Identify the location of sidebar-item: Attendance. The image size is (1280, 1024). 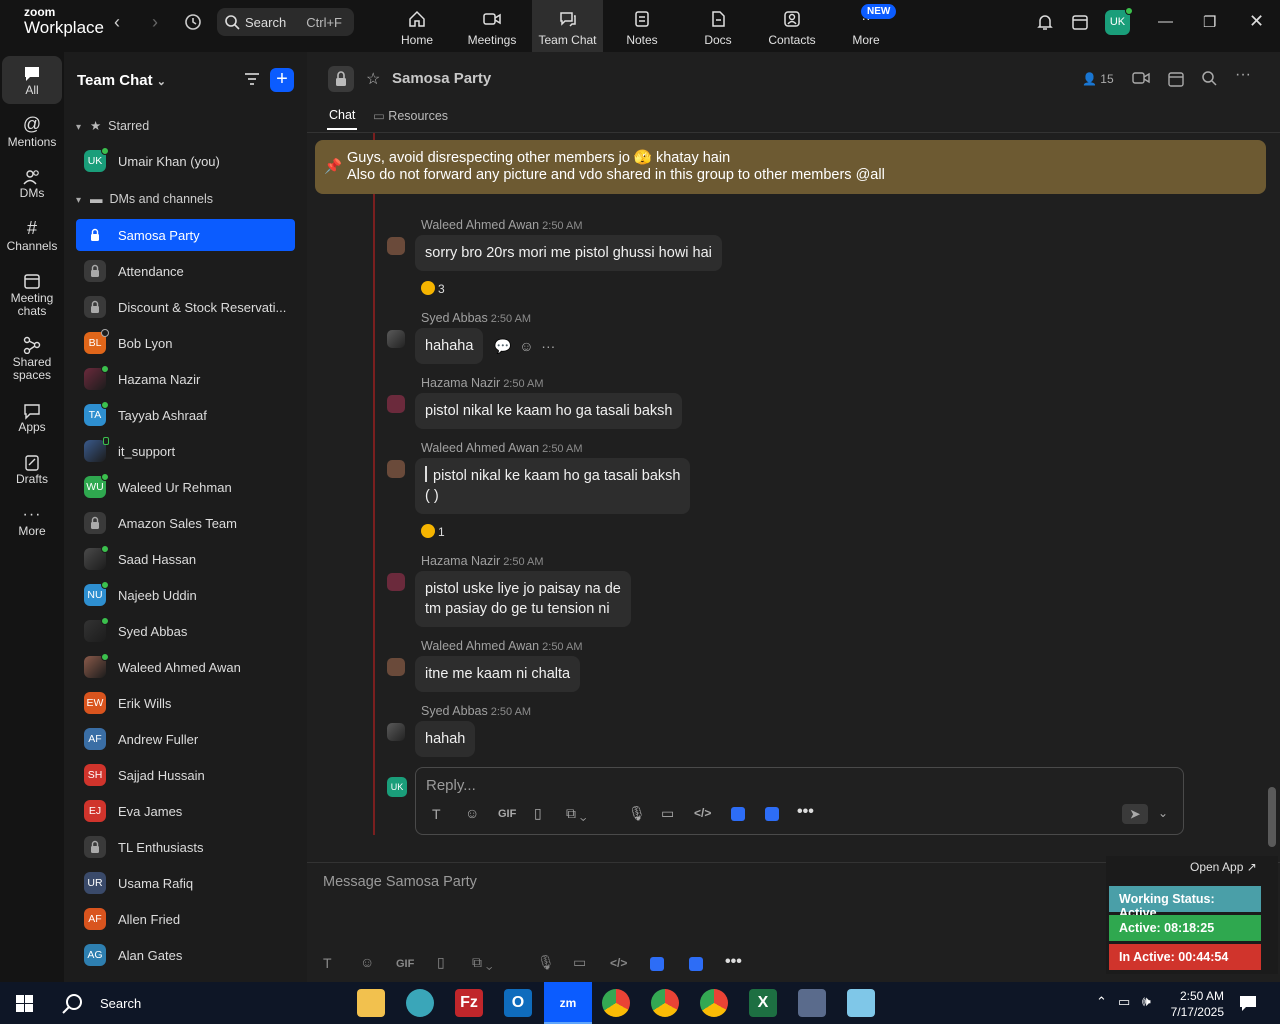
(185, 271).